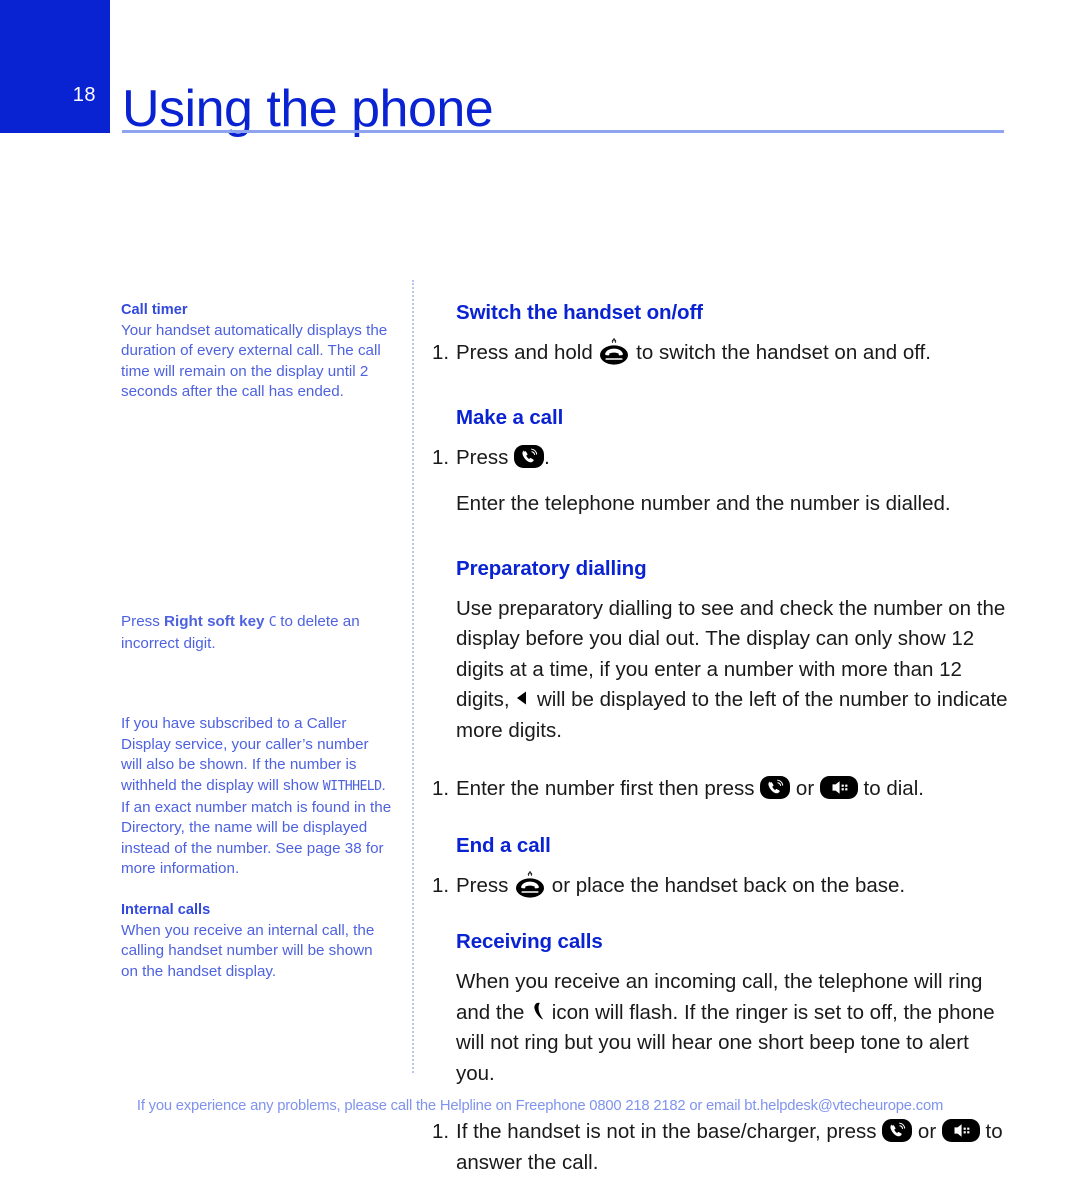 This screenshot has height=1178, width=1080. Describe the element at coordinates (527, 352) in the screenshot. I see `step-text-pre: Press and hold` at that location.